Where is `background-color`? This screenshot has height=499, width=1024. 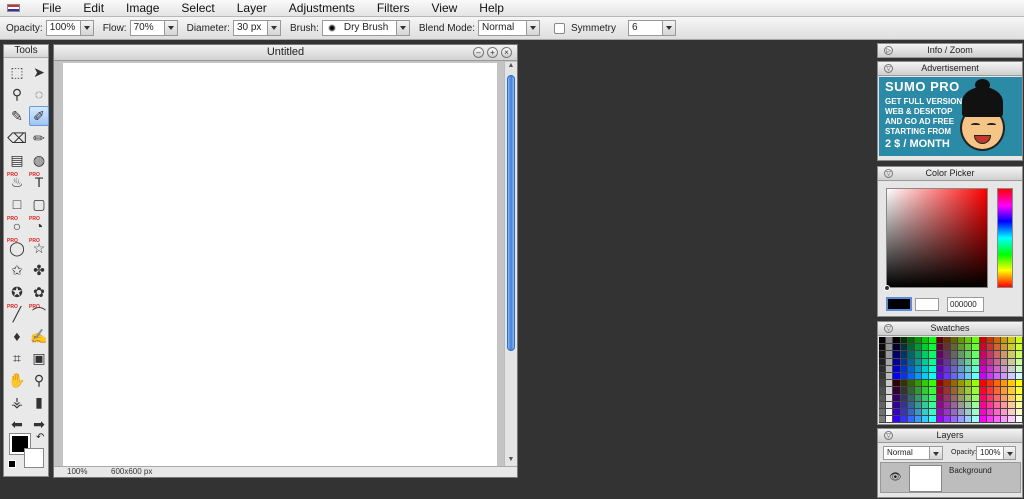 background-color is located at coordinates (34, 458).